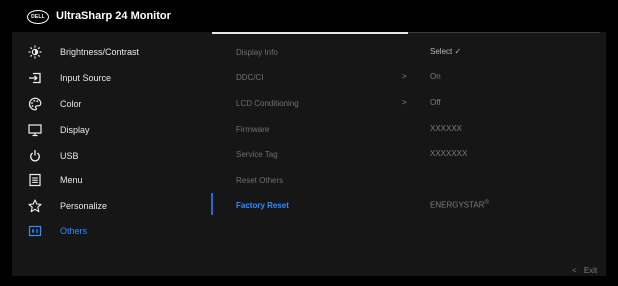  What do you see at coordinates (75, 130) in the screenshot?
I see `sidebar-item-label: Display` at bounding box center [75, 130].